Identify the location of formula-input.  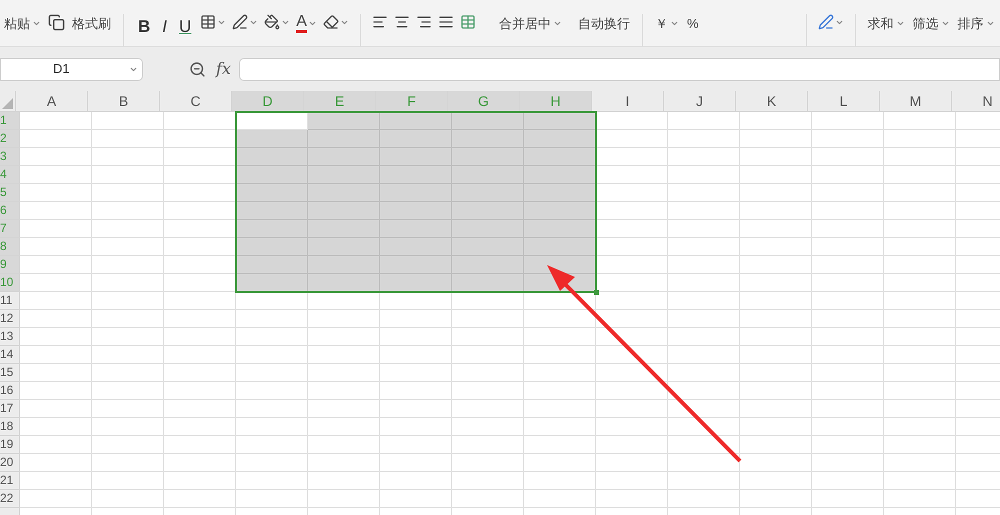
(619, 69).